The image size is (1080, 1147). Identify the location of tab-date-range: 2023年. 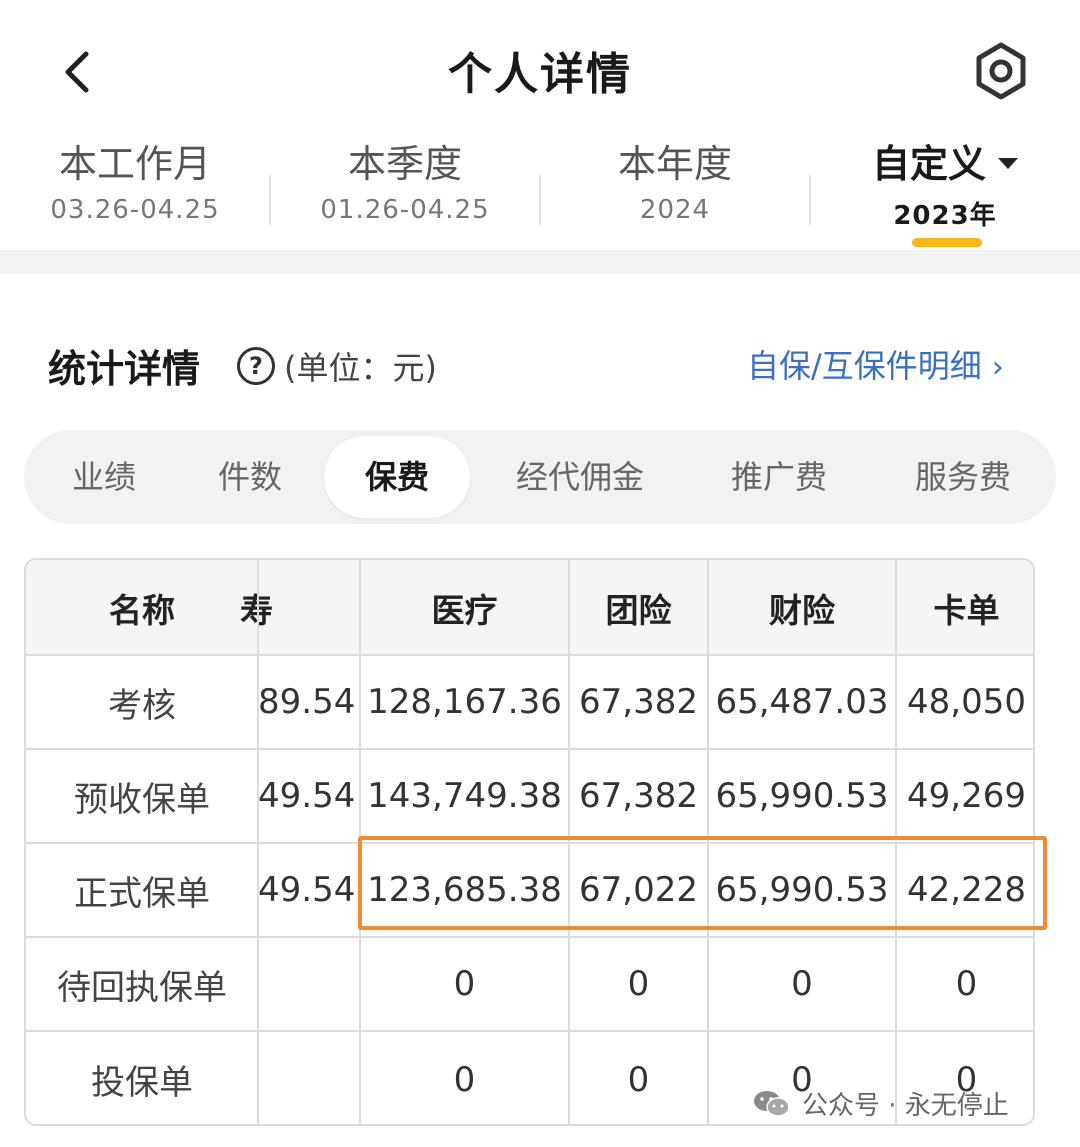
(945, 216).